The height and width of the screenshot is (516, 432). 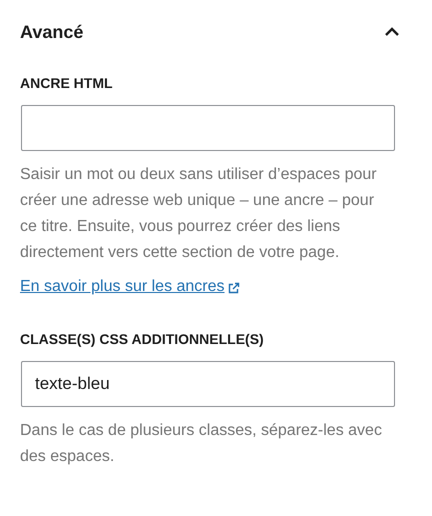 I want to click on input-field, so click(x=208, y=128).